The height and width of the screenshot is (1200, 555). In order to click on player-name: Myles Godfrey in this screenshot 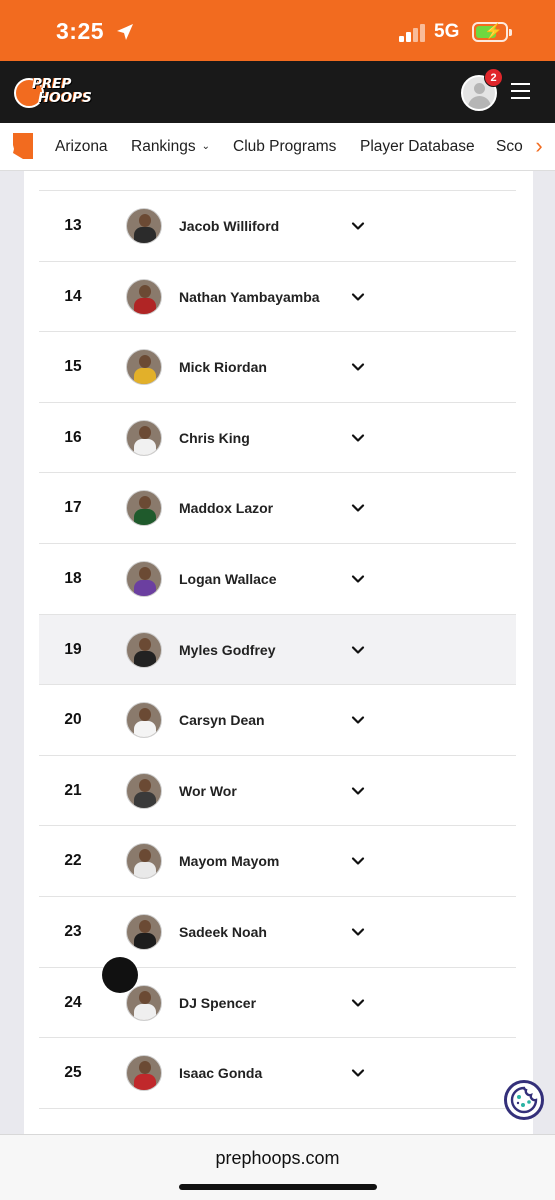, I will do `click(227, 650)`.